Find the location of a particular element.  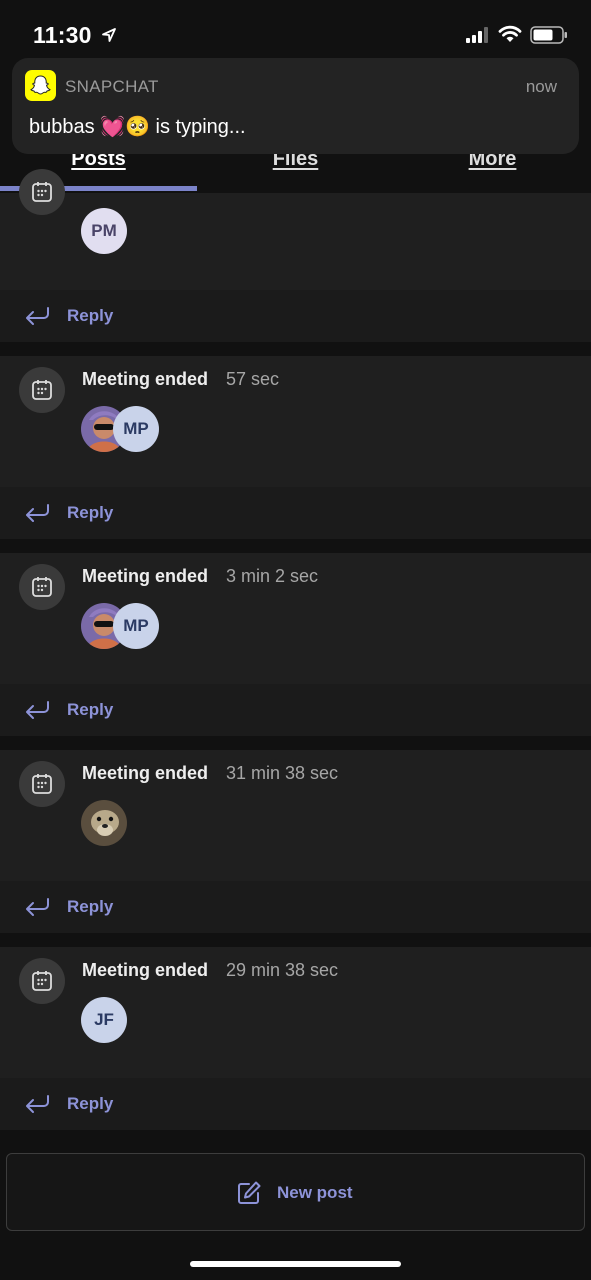

location-arrow-icon is located at coordinates (109, 35).